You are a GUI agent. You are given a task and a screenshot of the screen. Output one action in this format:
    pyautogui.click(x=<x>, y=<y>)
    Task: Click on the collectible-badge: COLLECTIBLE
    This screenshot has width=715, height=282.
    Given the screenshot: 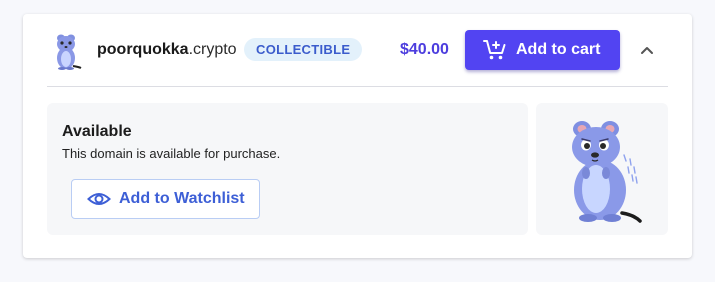 What is the action you would take?
    pyautogui.click(x=303, y=49)
    